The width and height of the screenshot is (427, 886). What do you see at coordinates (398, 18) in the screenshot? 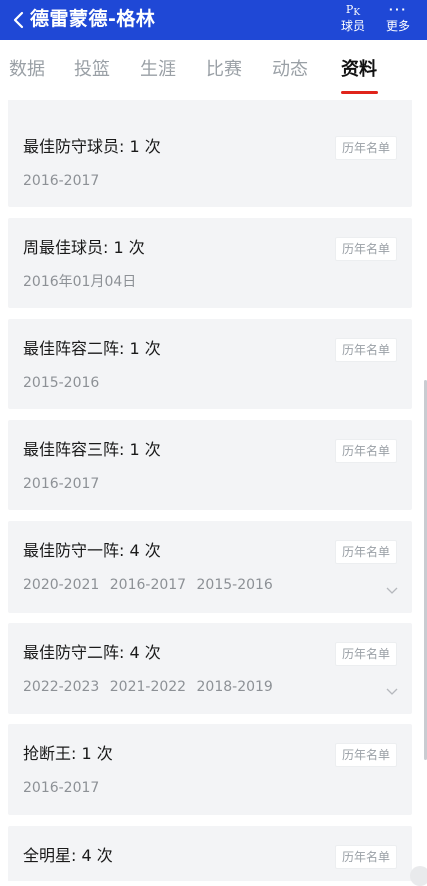
I see `more-button: ··· 更多` at bounding box center [398, 18].